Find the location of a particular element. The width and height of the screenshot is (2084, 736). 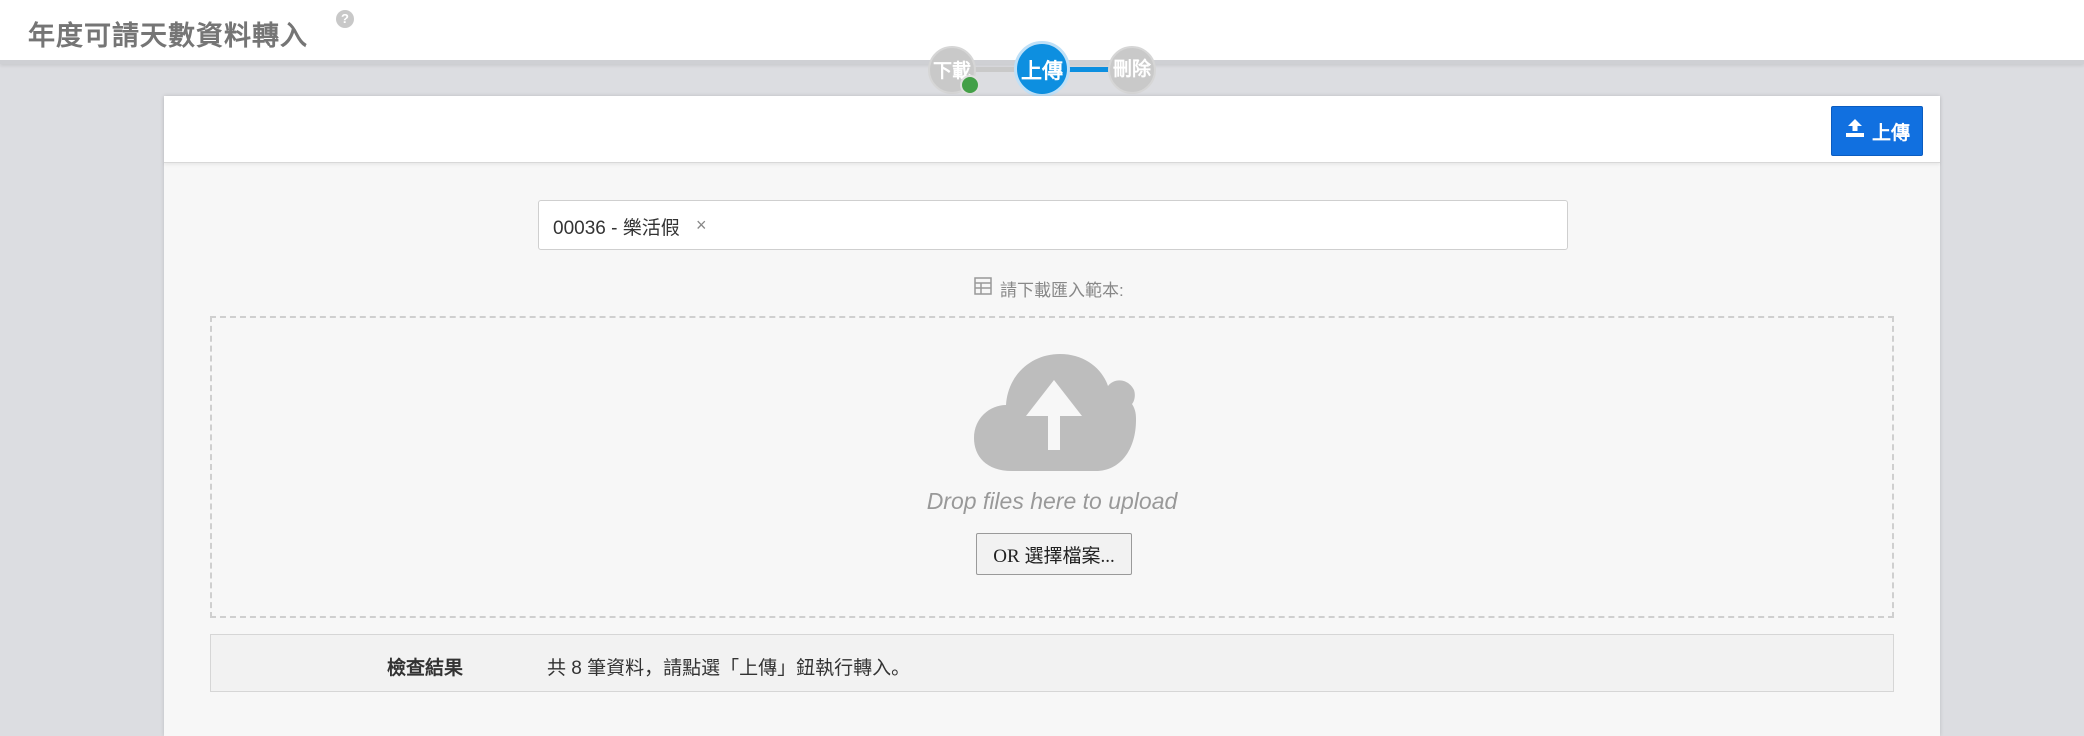

stepper-line-right is located at coordinates (1089, 69).